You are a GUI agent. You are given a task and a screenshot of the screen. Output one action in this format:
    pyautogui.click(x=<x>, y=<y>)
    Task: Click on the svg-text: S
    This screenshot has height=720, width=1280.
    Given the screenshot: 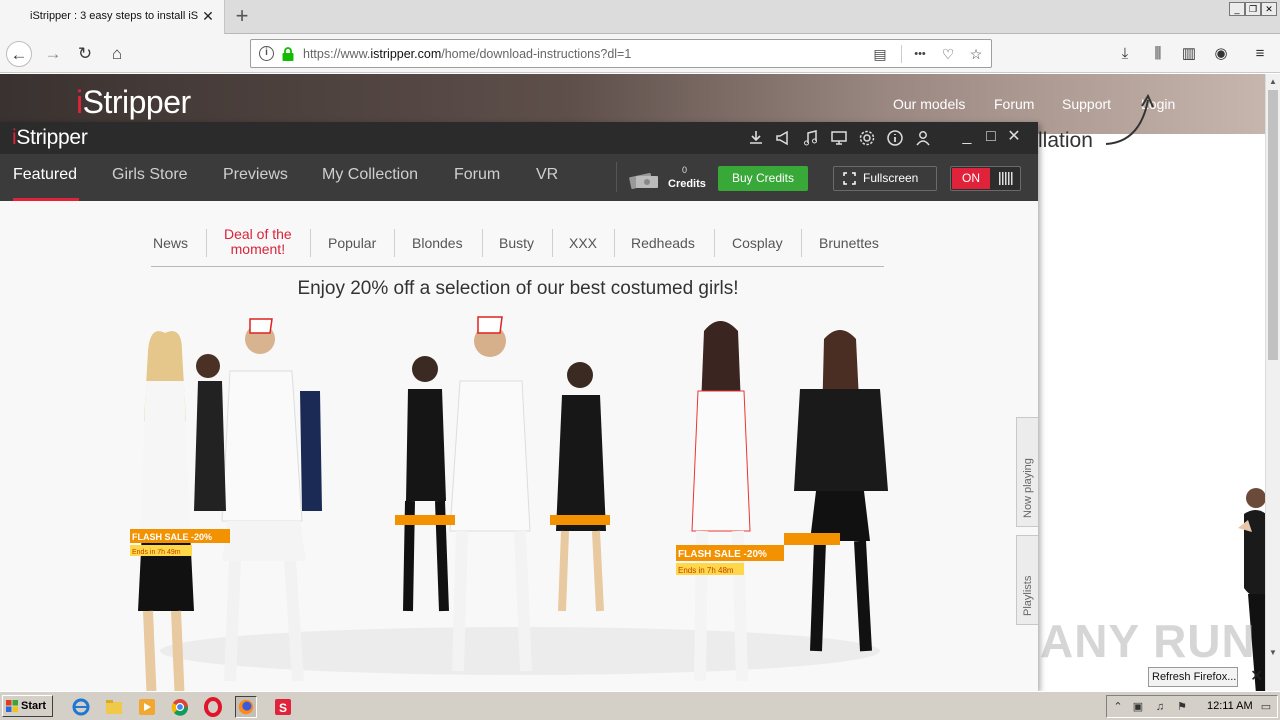 What is the action you would take?
    pyautogui.click(x=283, y=708)
    